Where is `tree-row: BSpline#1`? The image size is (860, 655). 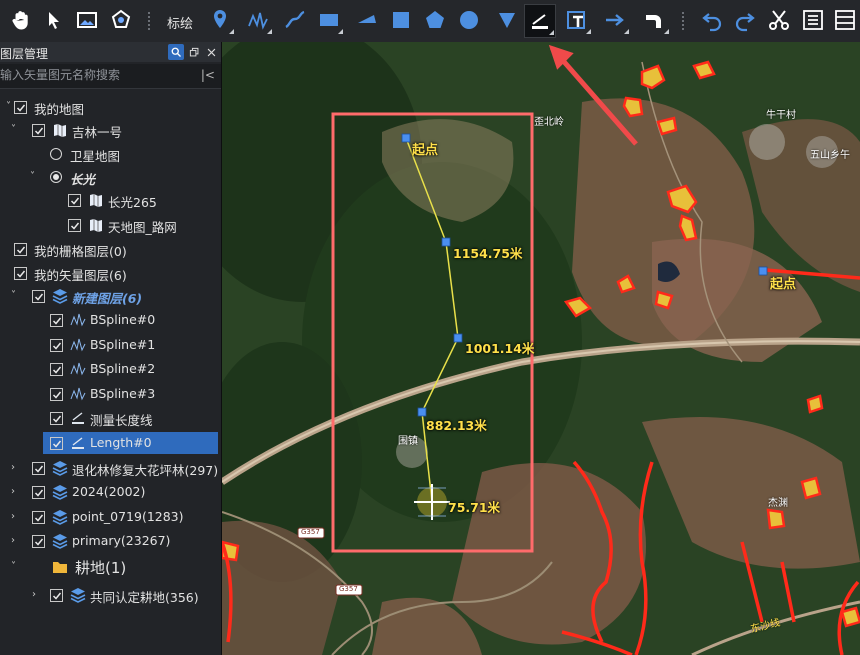 tree-row: BSpline#1 is located at coordinates (110, 345).